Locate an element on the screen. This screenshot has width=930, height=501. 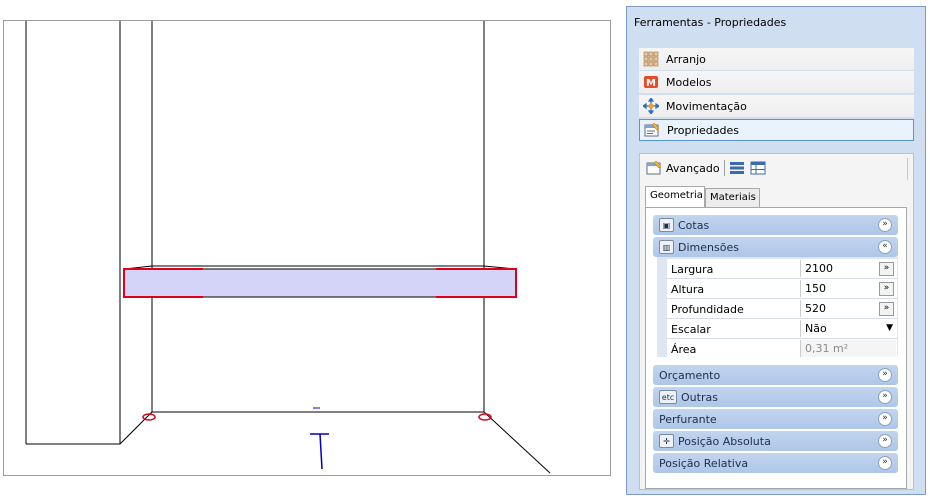
properties-icon is located at coordinates (652, 130).